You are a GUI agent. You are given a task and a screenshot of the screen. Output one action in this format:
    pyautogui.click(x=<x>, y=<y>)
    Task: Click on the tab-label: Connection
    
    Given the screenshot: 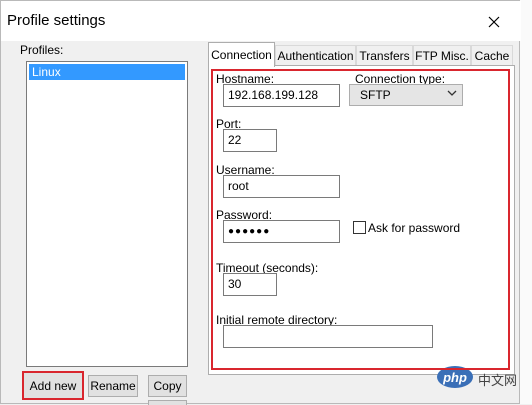 What is the action you would take?
    pyautogui.click(x=241, y=55)
    